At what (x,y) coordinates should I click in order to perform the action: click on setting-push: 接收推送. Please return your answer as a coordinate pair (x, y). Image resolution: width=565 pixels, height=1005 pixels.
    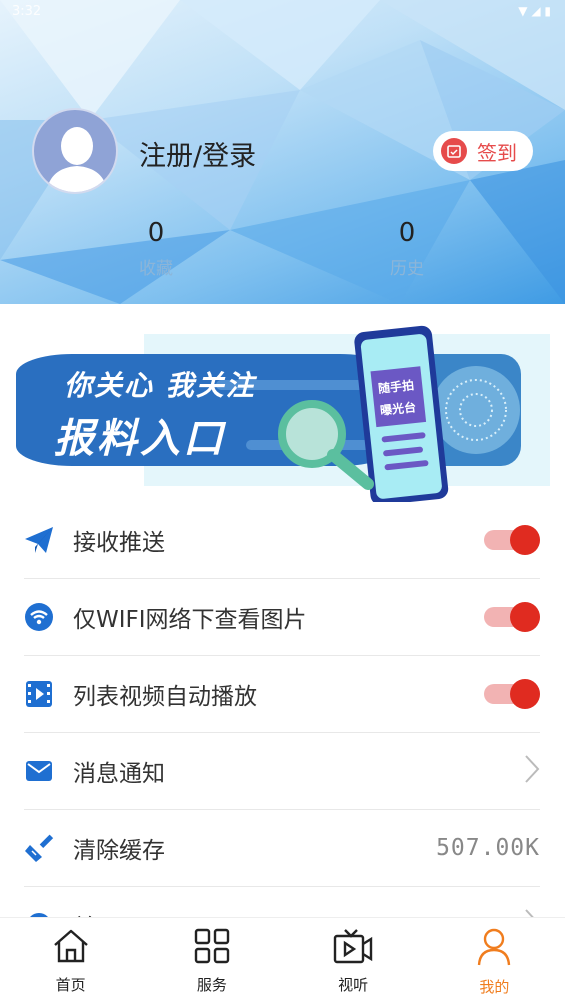
    Looking at the image, I should click on (282, 540).